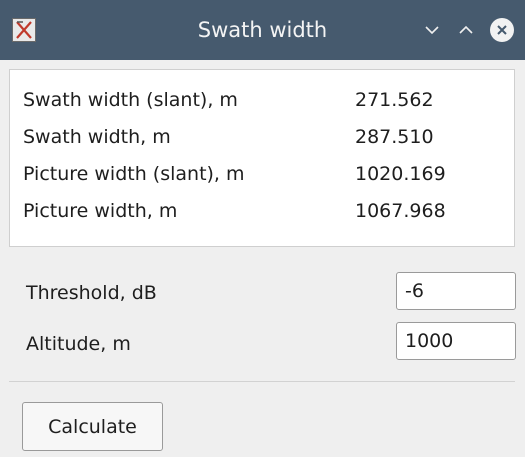 The image size is (525, 457). I want to click on close-button, so click(502, 30).